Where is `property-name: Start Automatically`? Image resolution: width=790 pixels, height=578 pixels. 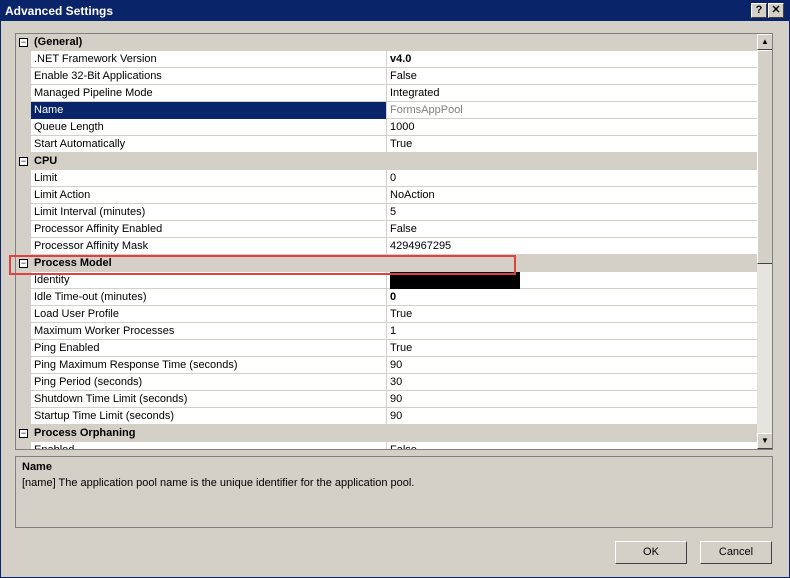 property-name: Start Automatically is located at coordinates (209, 144).